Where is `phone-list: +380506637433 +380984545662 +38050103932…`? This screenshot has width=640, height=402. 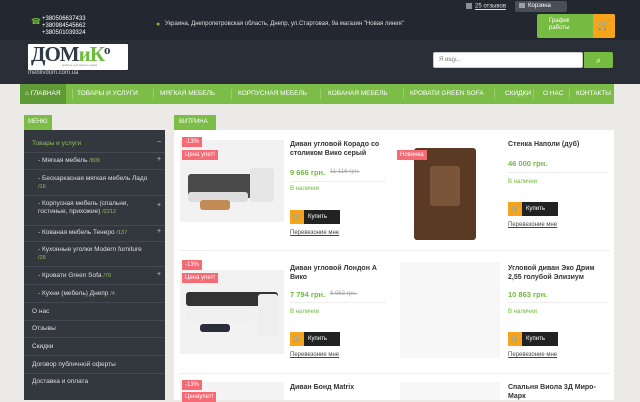
phone-list: +380506637433 +380984545662 +38050103932… is located at coordinates (64, 26).